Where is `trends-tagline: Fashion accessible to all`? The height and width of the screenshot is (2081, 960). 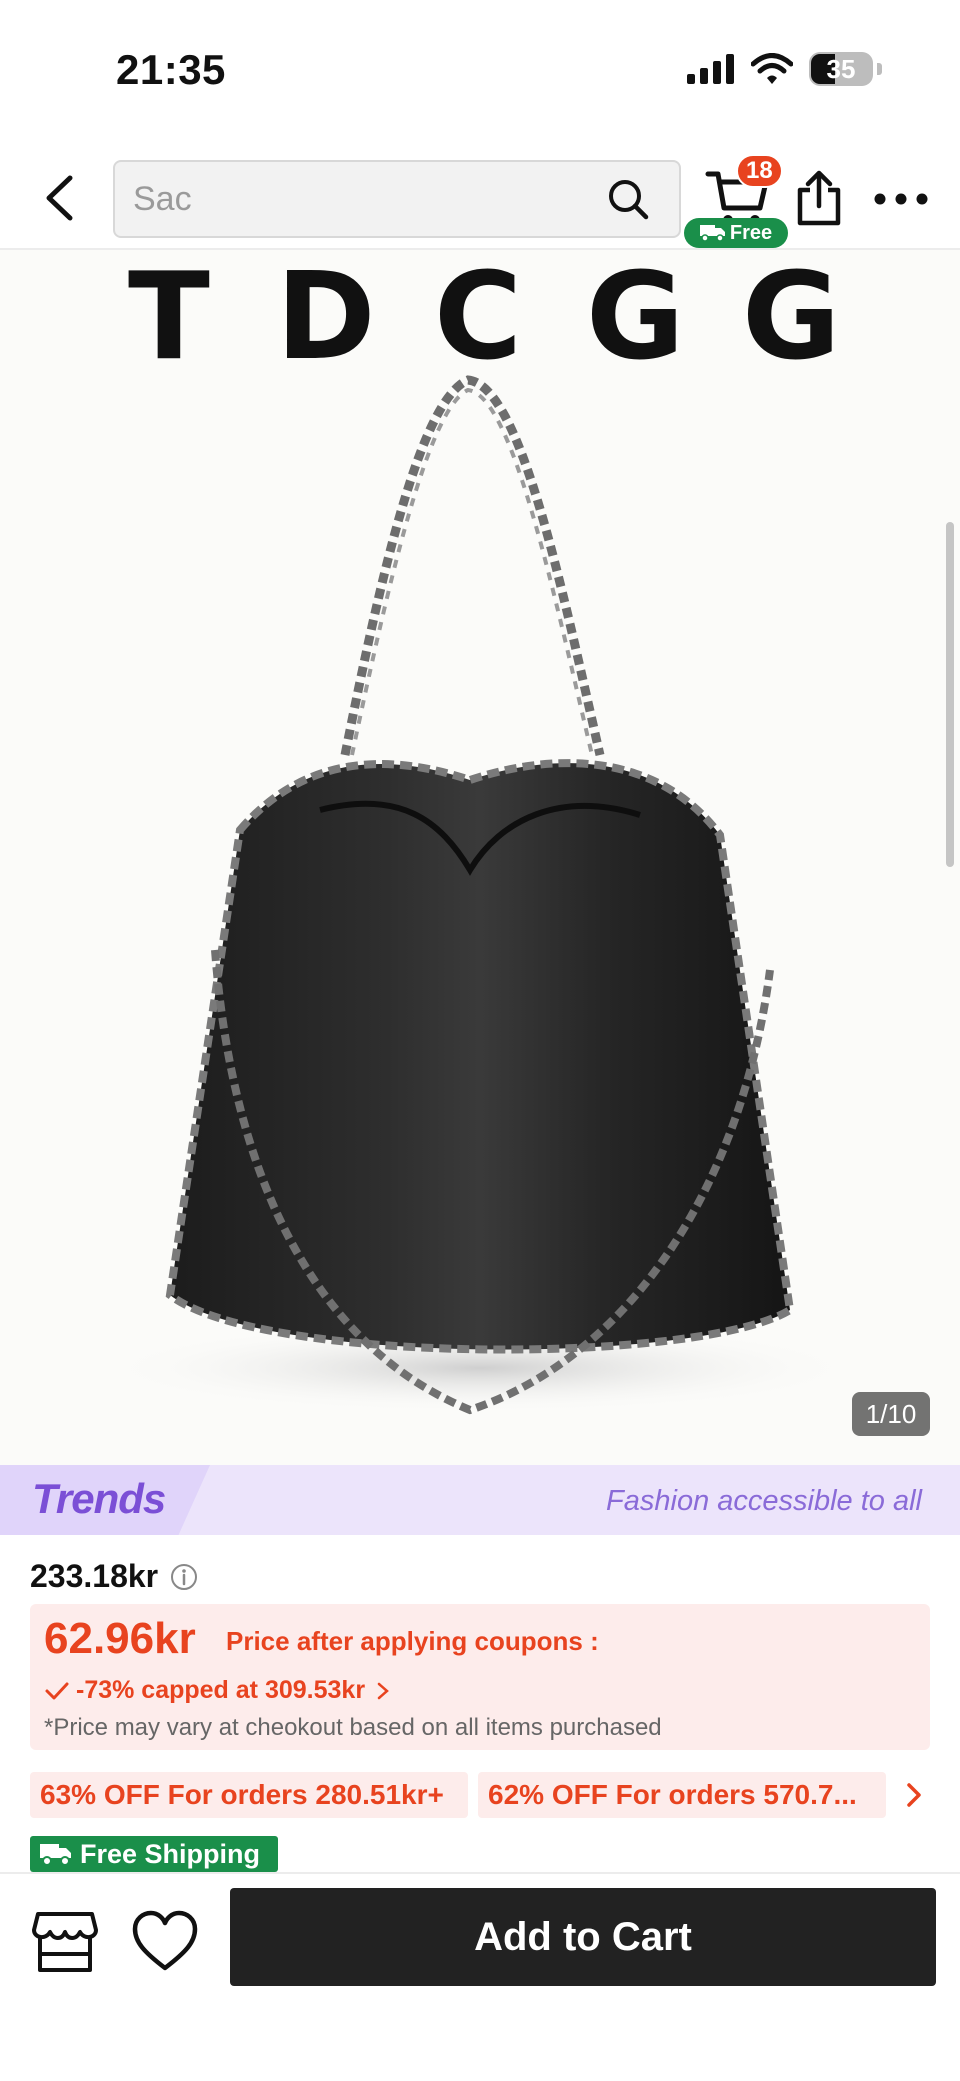 trends-tagline: Fashion accessible to all is located at coordinates (764, 1501).